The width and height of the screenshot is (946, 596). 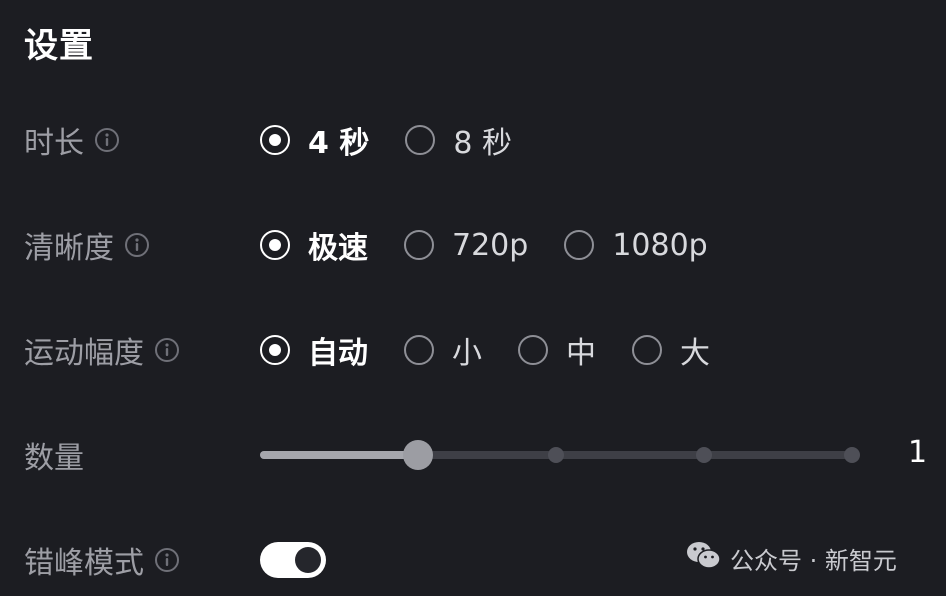 I want to click on motion-option-auto: 自动, so click(x=314, y=350).